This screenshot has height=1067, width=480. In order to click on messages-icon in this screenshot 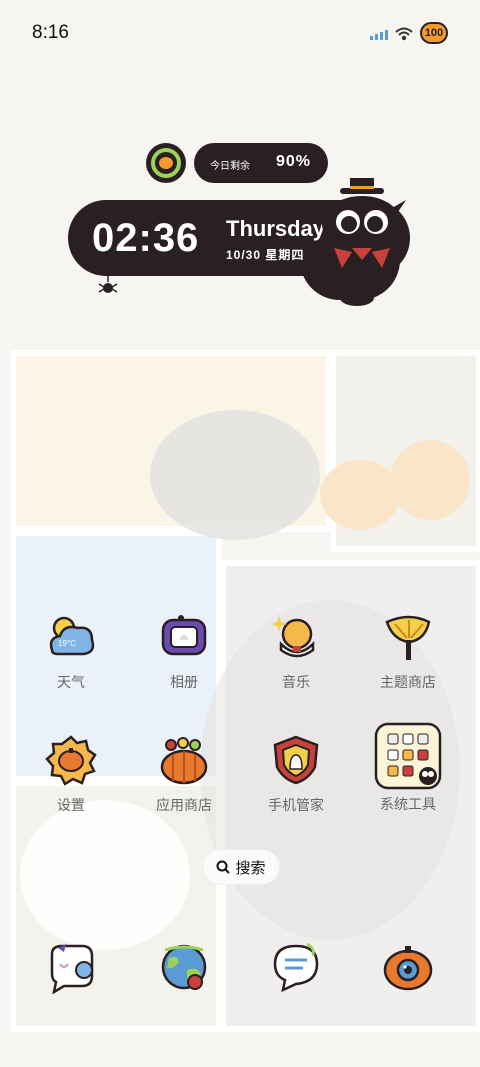, I will do `click(71, 967)`.